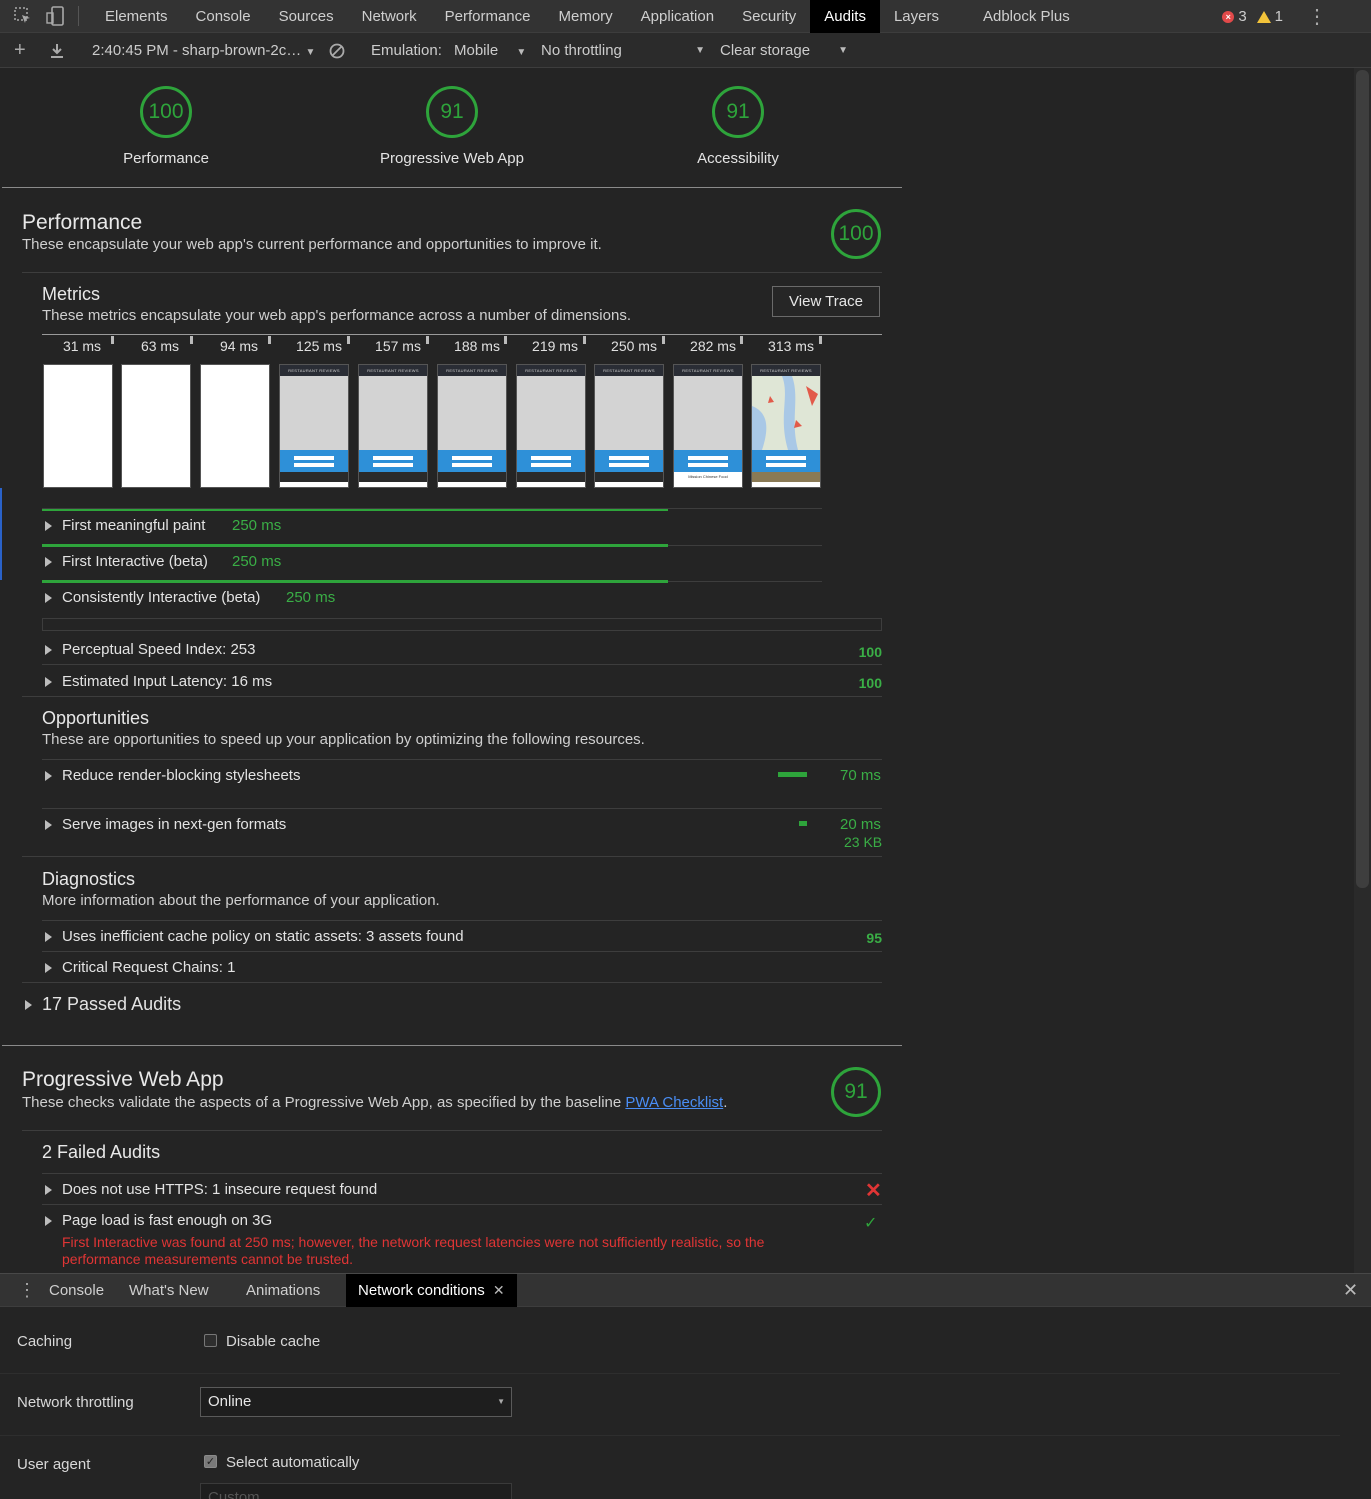 This screenshot has height=1499, width=1371. What do you see at coordinates (55, 16) in the screenshot?
I see `device-toolbar-icon` at bounding box center [55, 16].